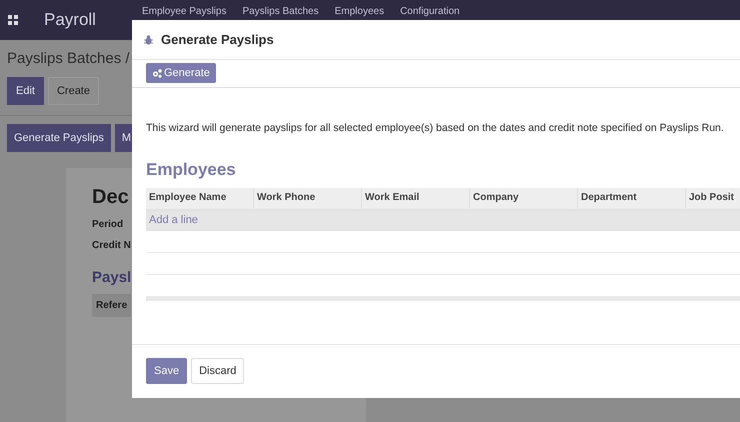 The height and width of the screenshot is (422, 740). I want to click on gears-icon, so click(157, 73).